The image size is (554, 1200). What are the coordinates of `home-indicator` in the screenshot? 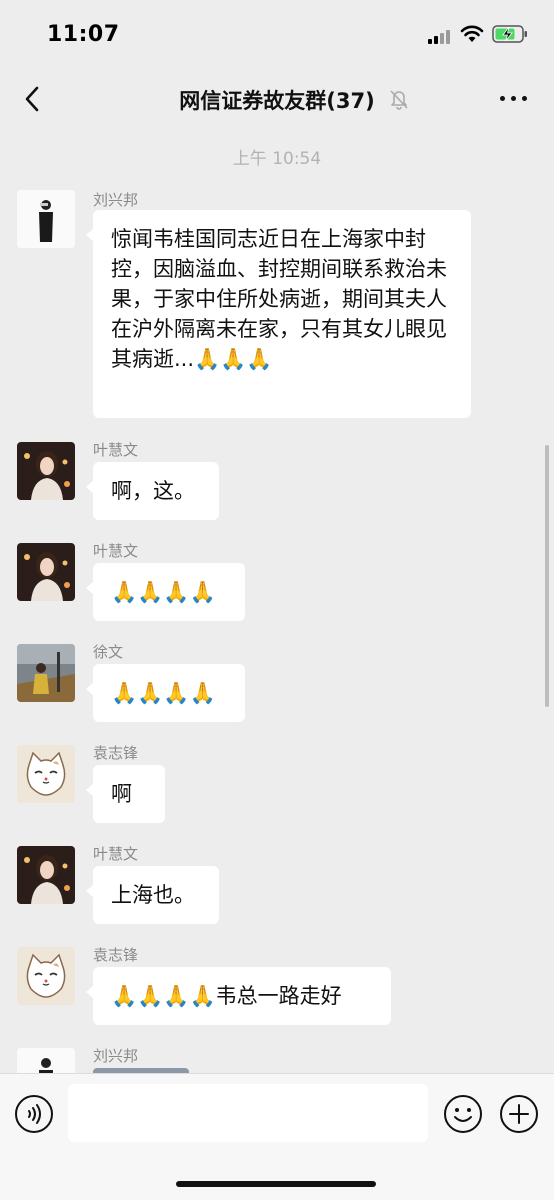 It's located at (276, 1184).